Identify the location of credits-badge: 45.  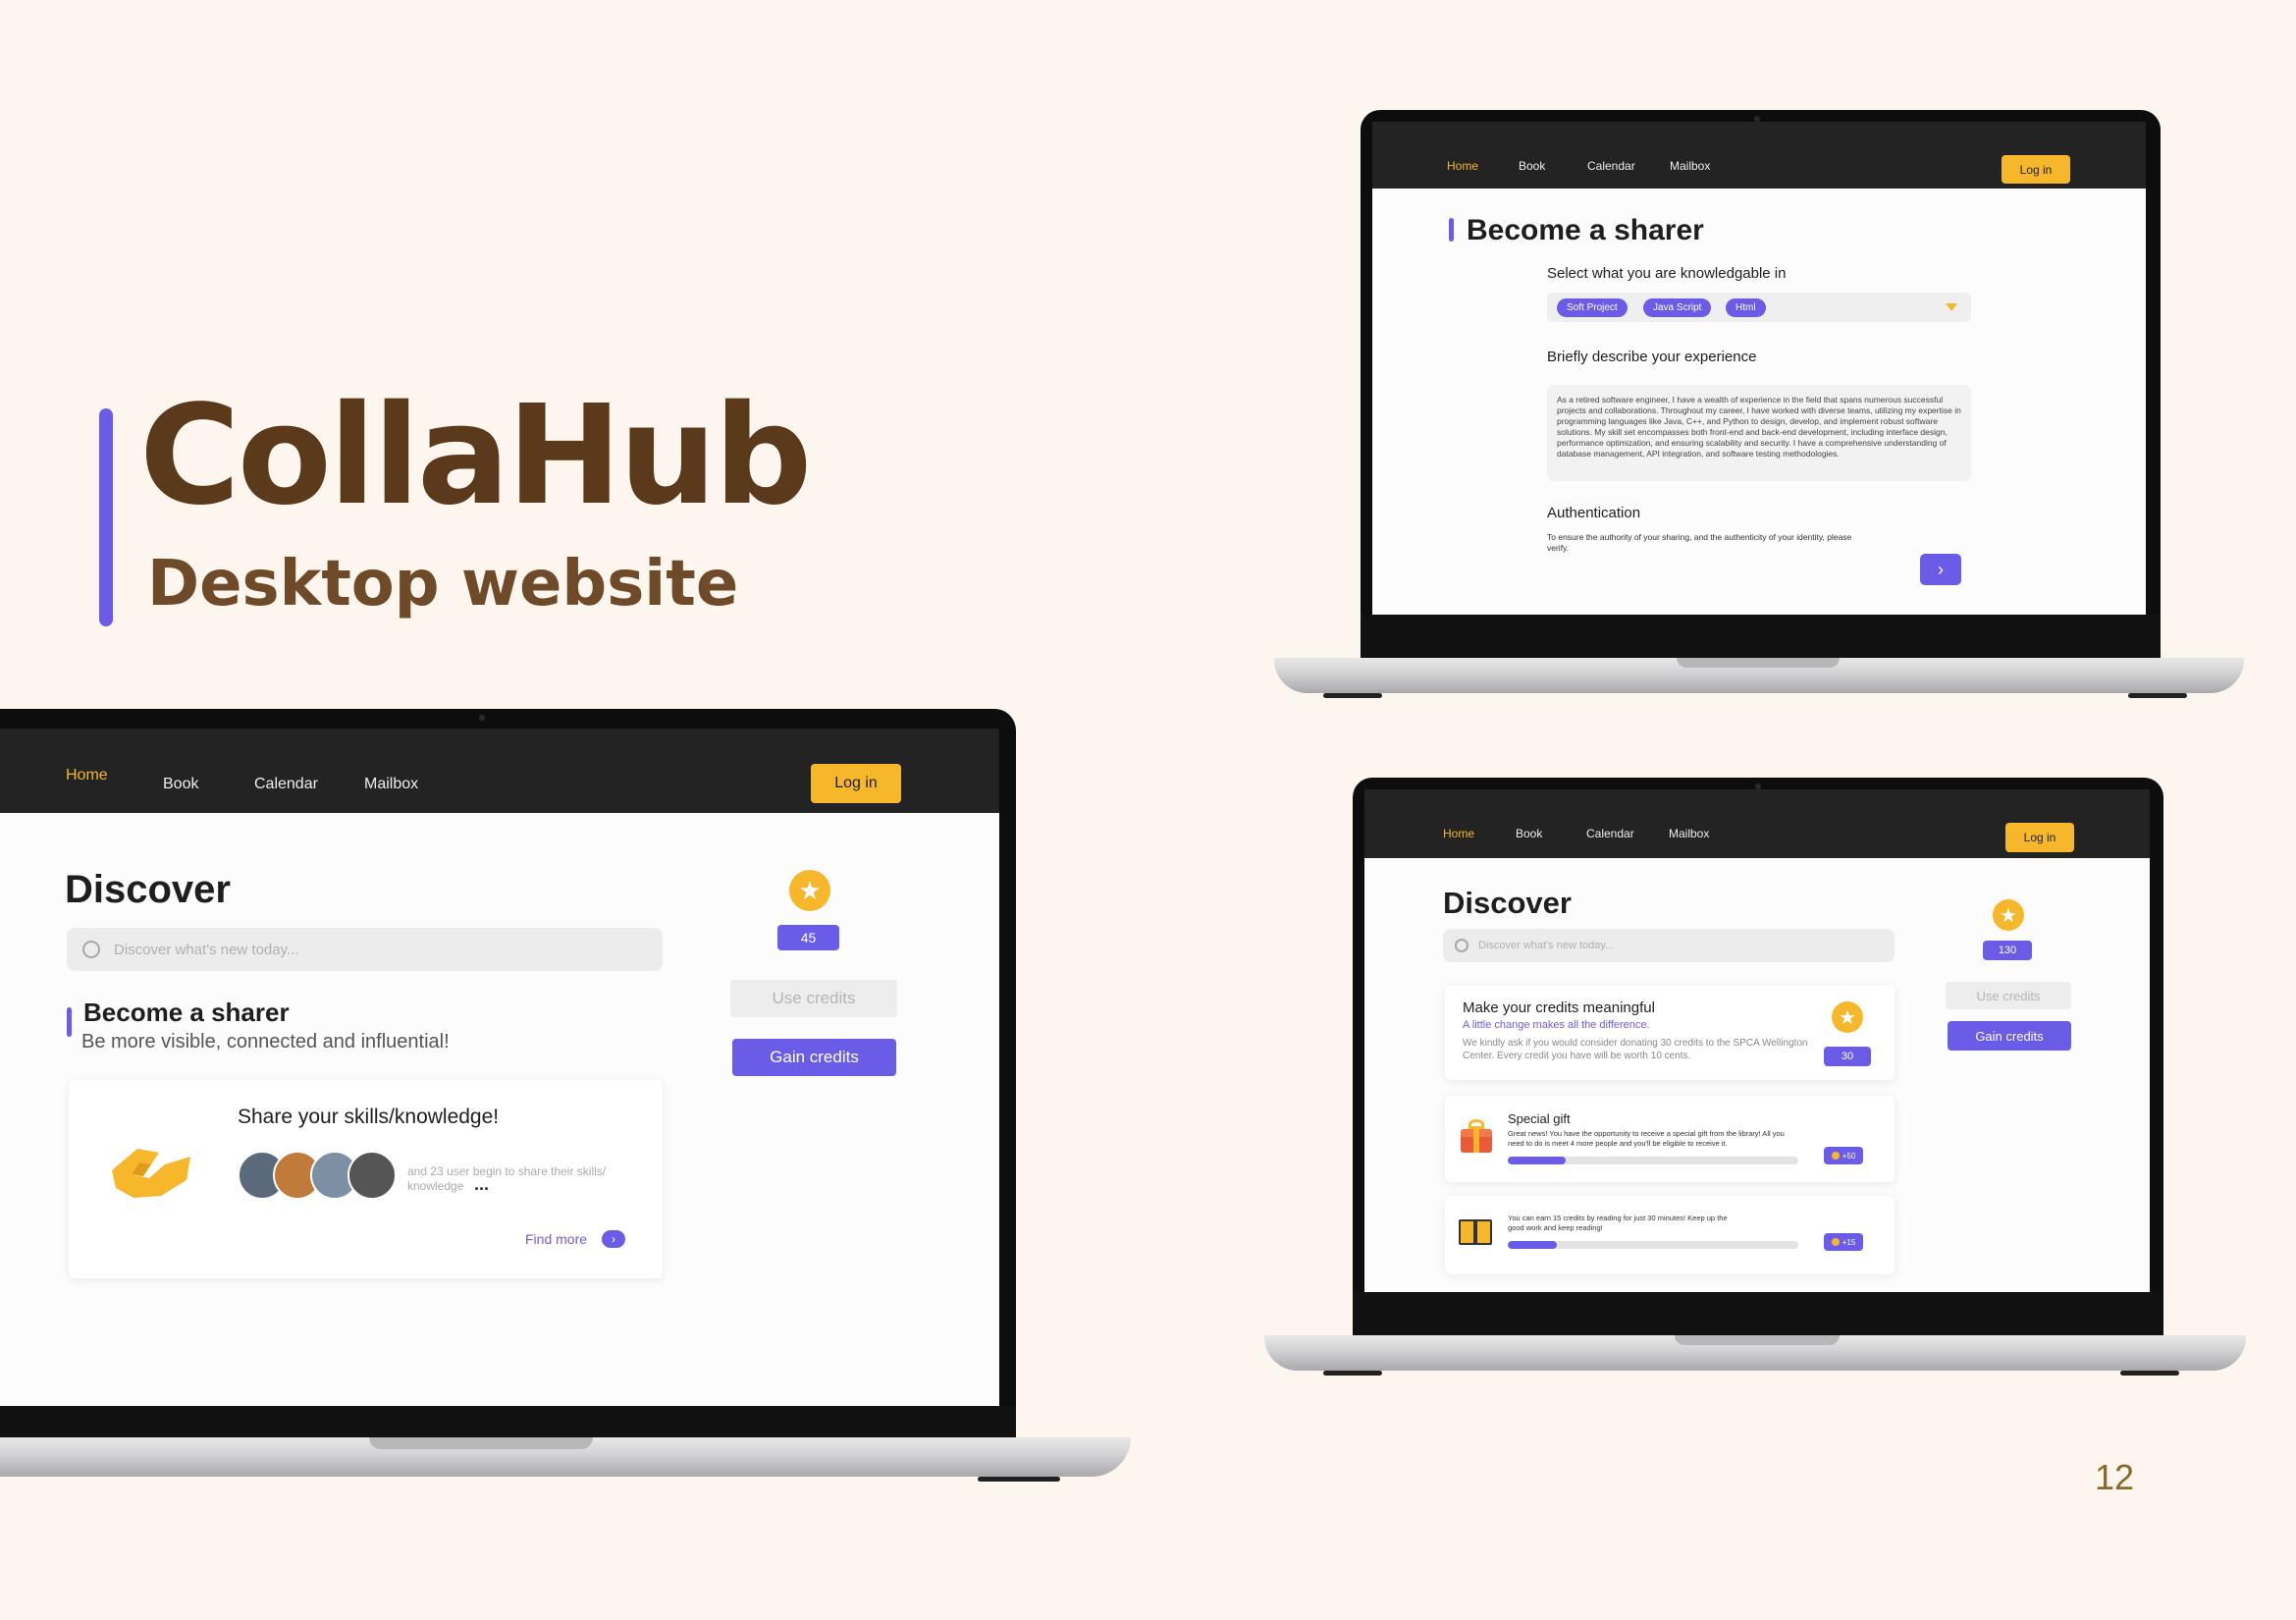
(808, 938).